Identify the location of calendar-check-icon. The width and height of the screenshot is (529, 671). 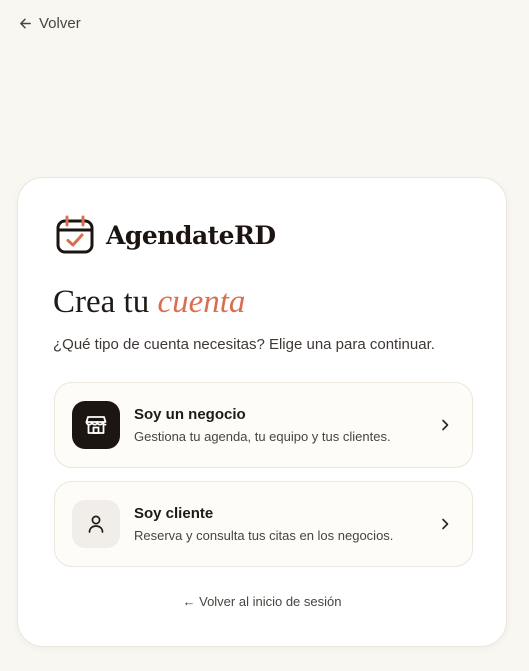
(75, 234).